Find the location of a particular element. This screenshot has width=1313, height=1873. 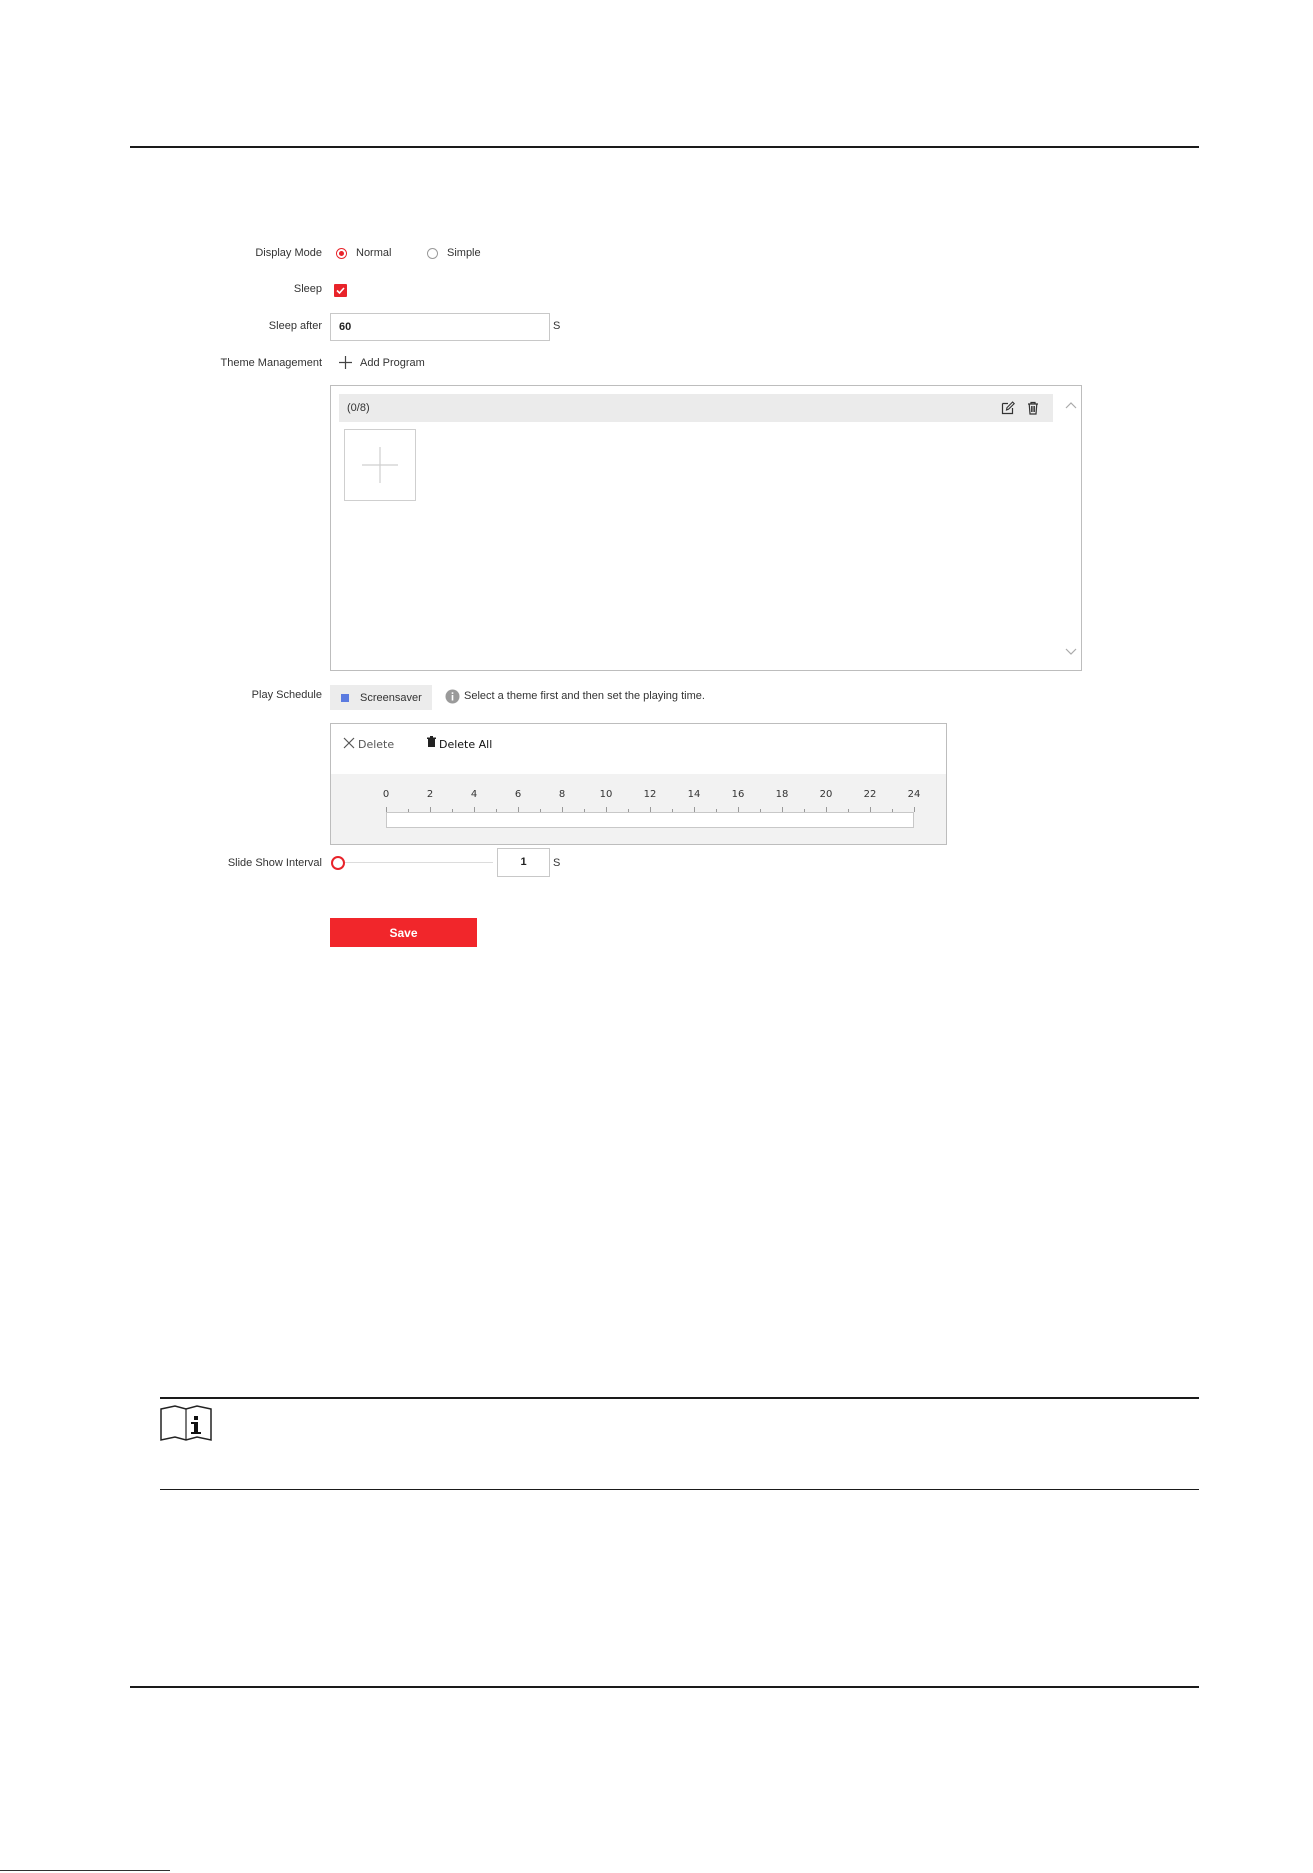

theme-management-label: Theme Management is located at coordinates (271, 363).